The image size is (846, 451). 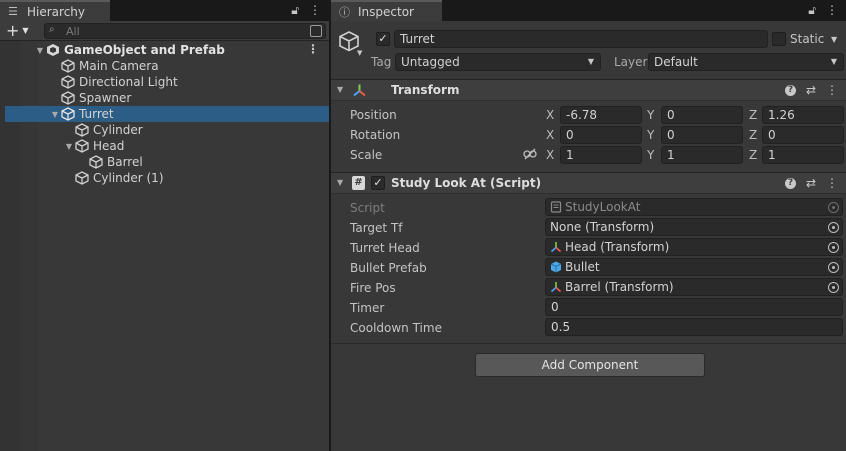 I want to click on hierarchy-item-barrel: Barrel, so click(x=167, y=162).